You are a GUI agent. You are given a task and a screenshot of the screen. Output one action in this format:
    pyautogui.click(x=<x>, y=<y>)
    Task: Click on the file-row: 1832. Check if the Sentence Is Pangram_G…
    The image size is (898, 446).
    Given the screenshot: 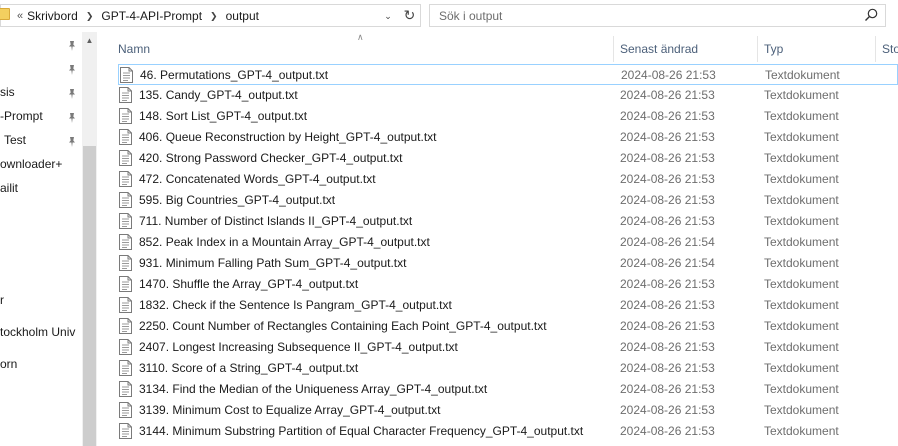 What is the action you would take?
    pyautogui.click(x=508, y=305)
    